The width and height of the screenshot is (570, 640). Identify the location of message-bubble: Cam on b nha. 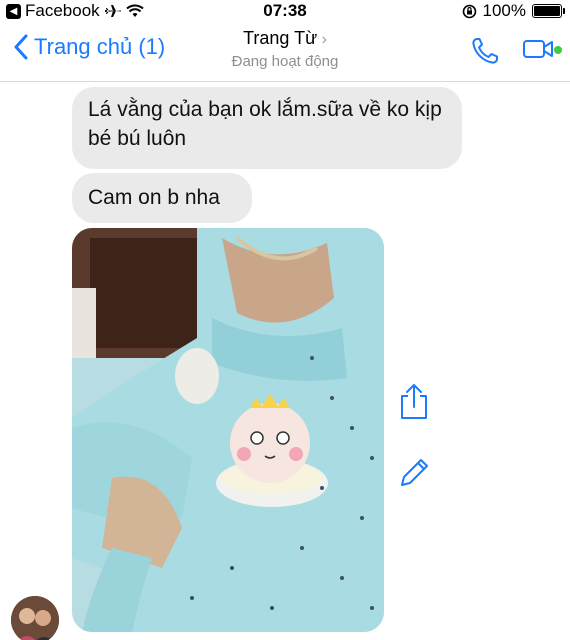
(162, 198).